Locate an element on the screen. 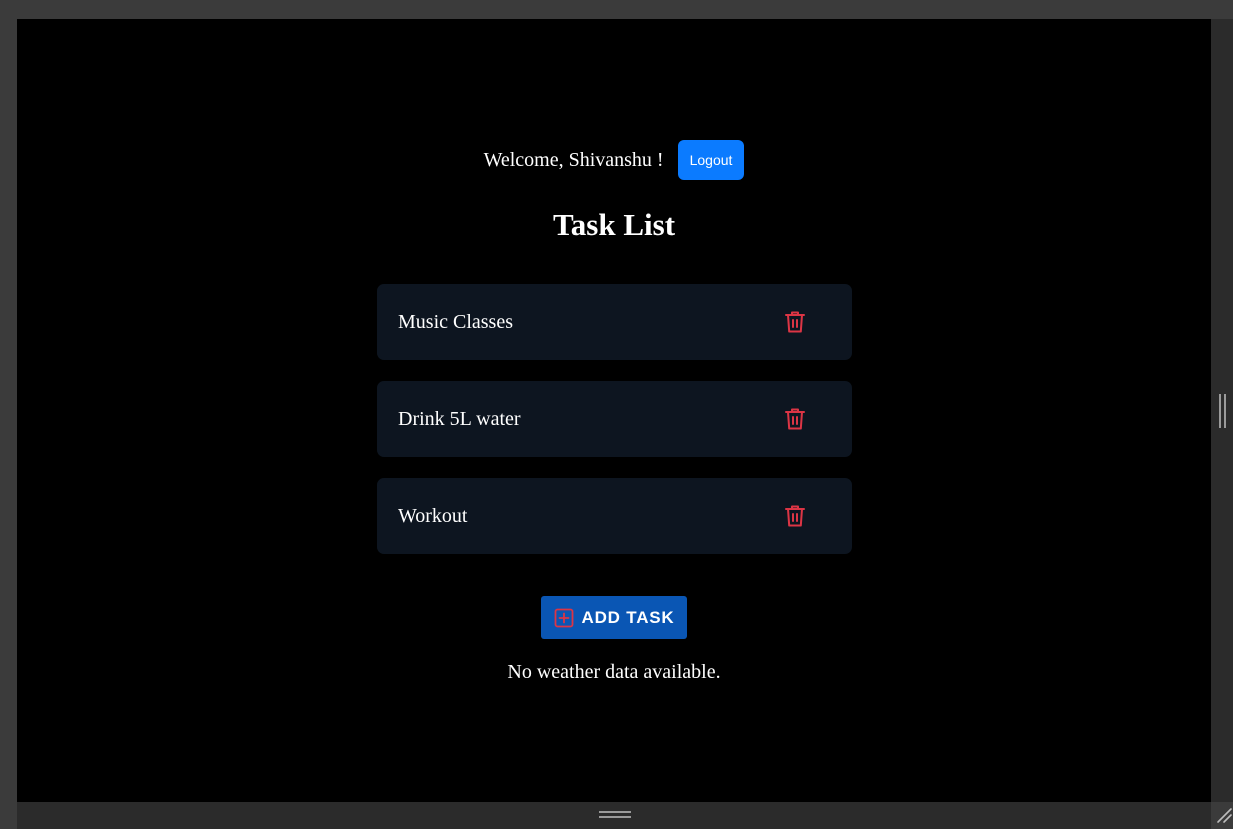 This screenshot has width=1233, height=829. task-label: Music Classes is located at coordinates (455, 322).